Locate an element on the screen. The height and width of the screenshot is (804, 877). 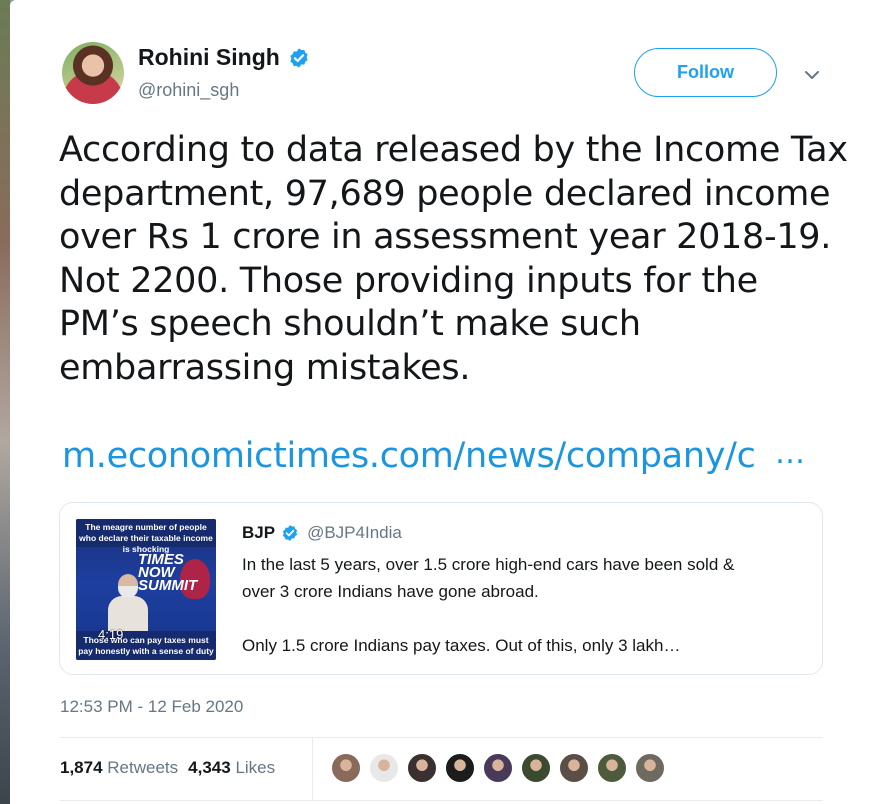
quoted-author-name: BJP is located at coordinates (259, 532).